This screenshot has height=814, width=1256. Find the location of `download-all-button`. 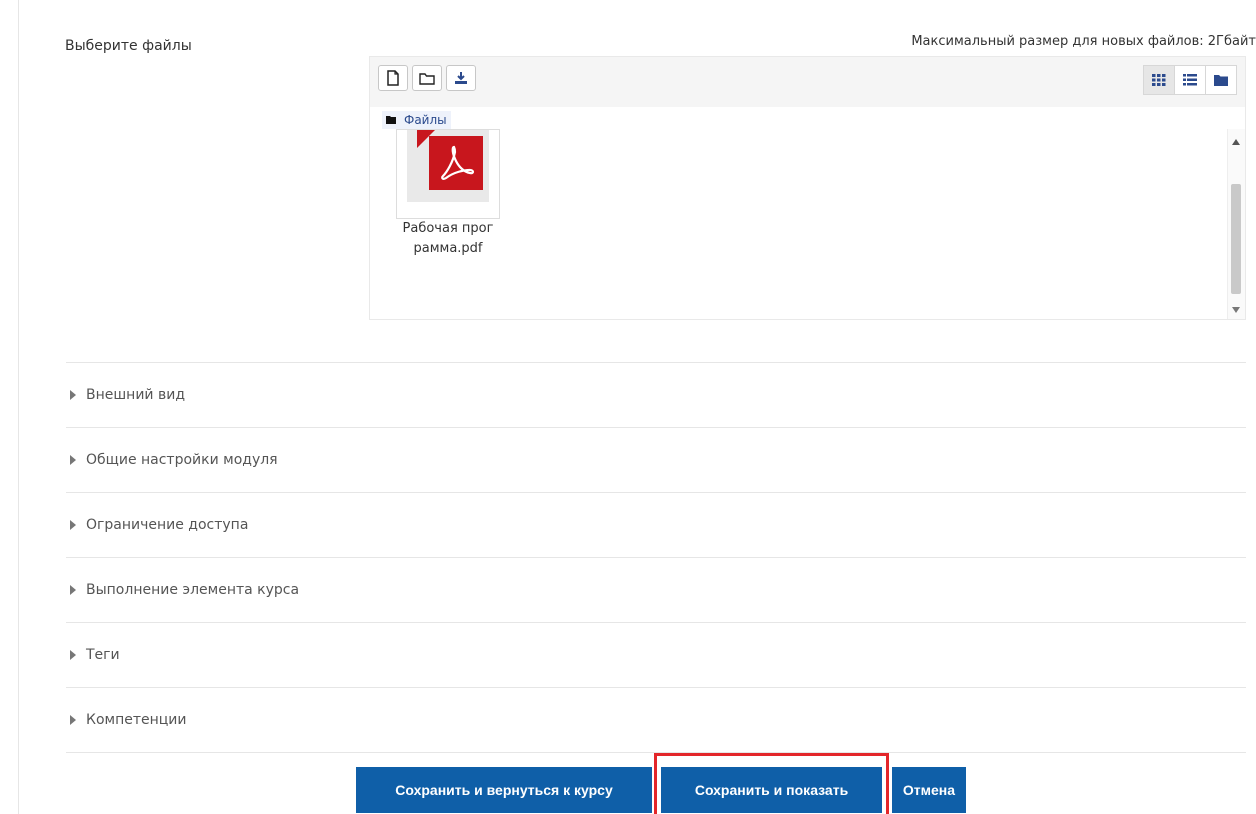

download-all-button is located at coordinates (461, 78).